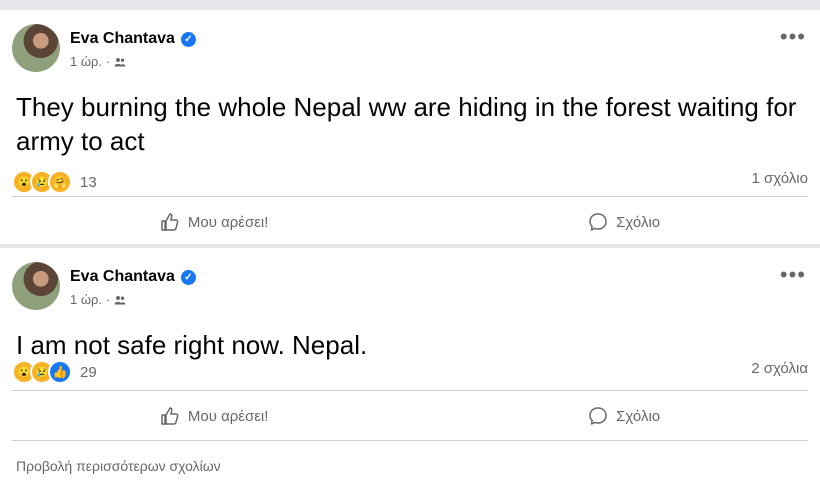 The height and width of the screenshot is (480, 820). I want to click on reaction-emoji-stack: 😮 😢 👍, so click(42, 372).